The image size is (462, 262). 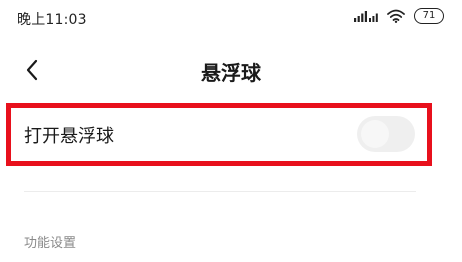 What do you see at coordinates (231, 73) in the screenshot?
I see `page-title: 悬浮球` at bounding box center [231, 73].